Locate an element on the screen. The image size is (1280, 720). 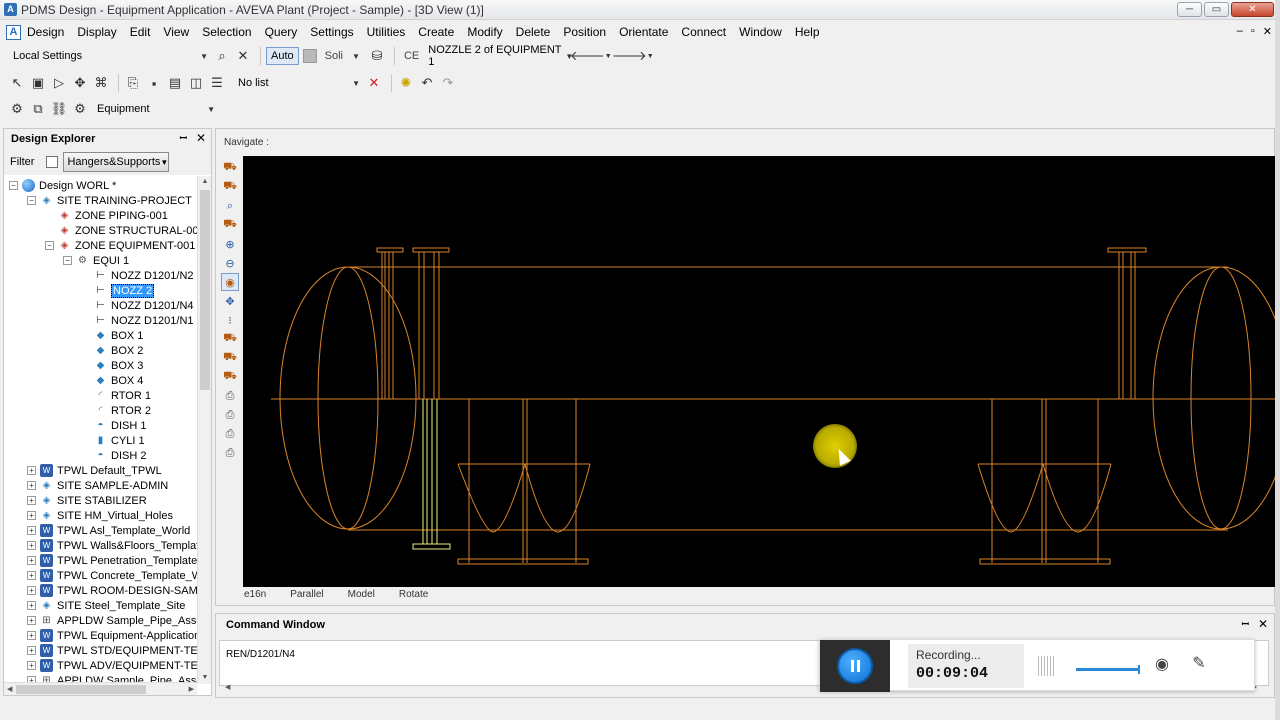
tree-item: − Design WORL * is located at coordinates (62, 185).